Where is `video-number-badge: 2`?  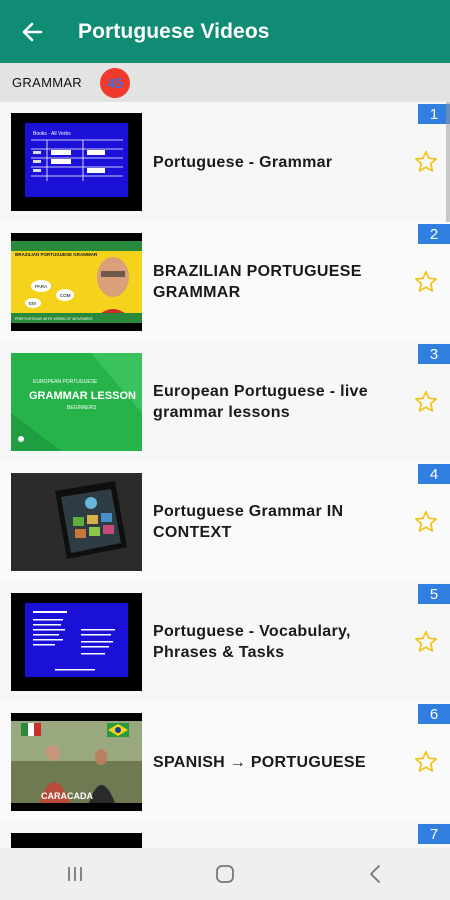 video-number-badge: 2 is located at coordinates (434, 234).